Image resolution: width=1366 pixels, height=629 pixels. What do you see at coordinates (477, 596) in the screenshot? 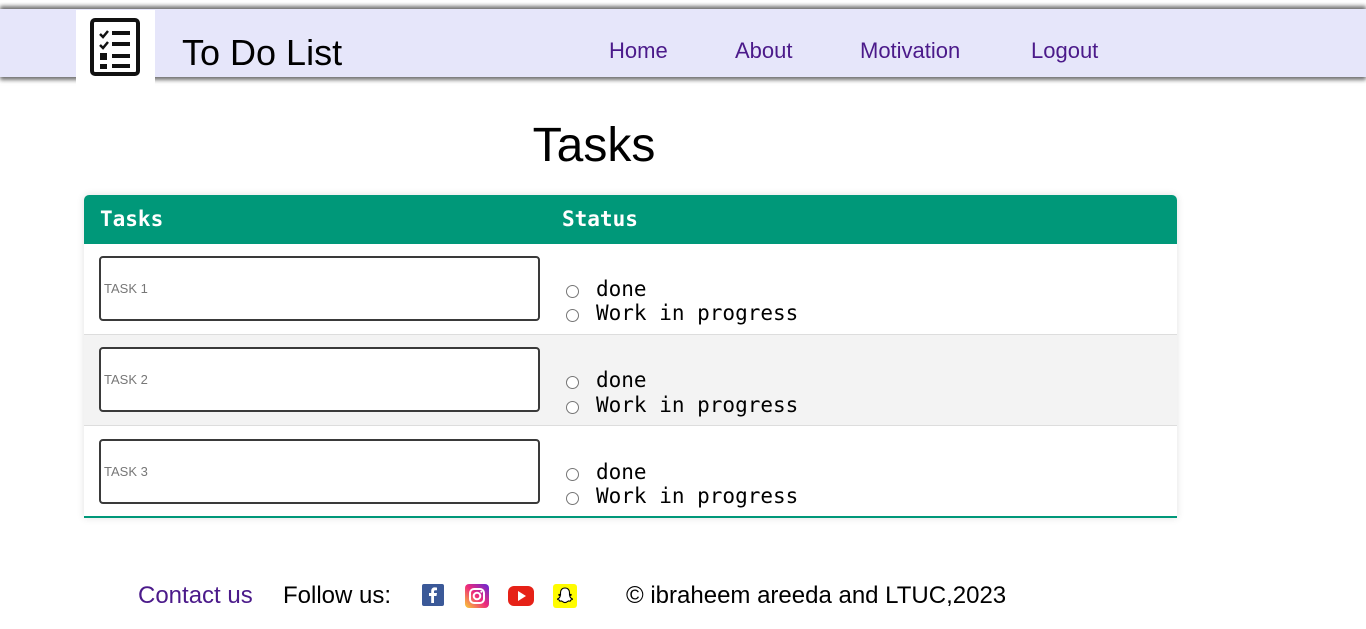
I see `instagram-icon` at bounding box center [477, 596].